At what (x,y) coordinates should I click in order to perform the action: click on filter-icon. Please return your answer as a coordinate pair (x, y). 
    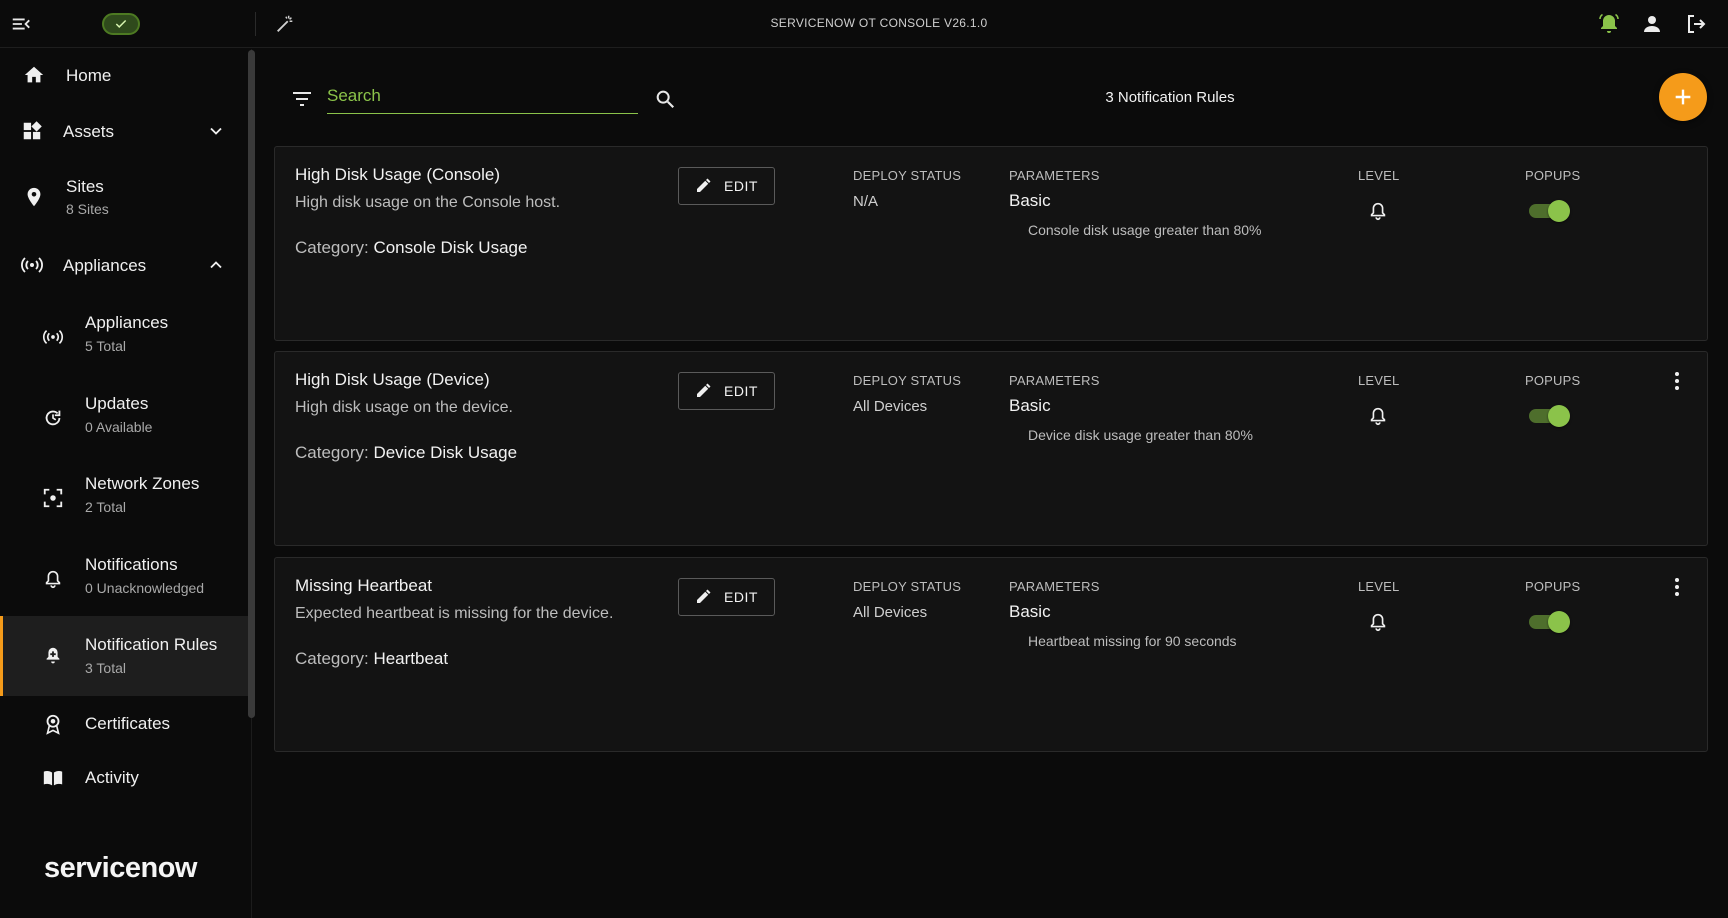
    Looking at the image, I should click on (302, 99).